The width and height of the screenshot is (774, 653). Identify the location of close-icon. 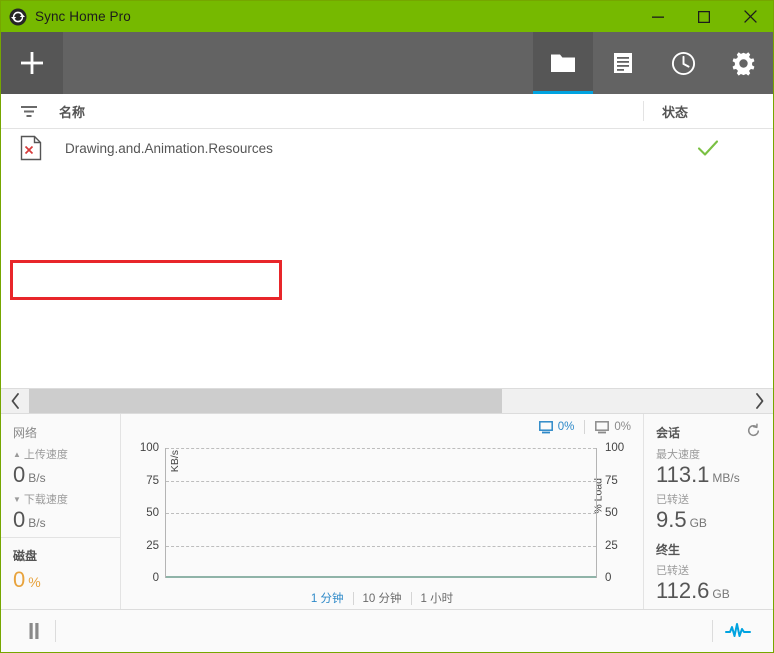
(750, 16).